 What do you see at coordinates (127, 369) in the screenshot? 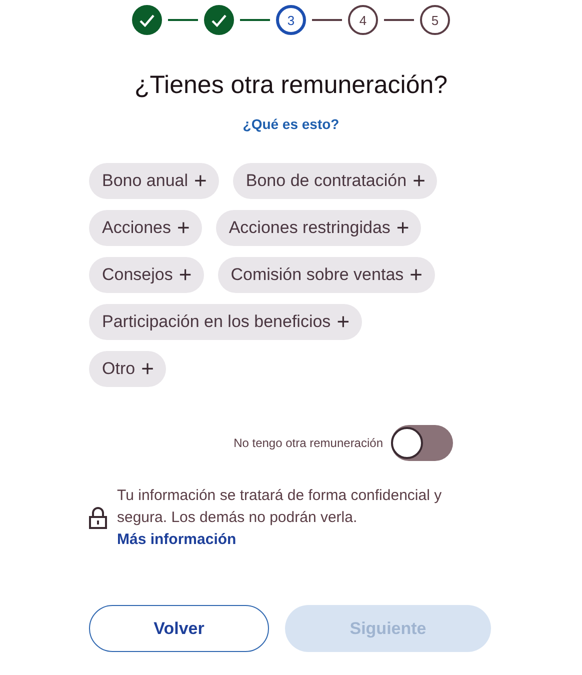
I see `add-chip: Otro +` at bounding box center [127, 369].